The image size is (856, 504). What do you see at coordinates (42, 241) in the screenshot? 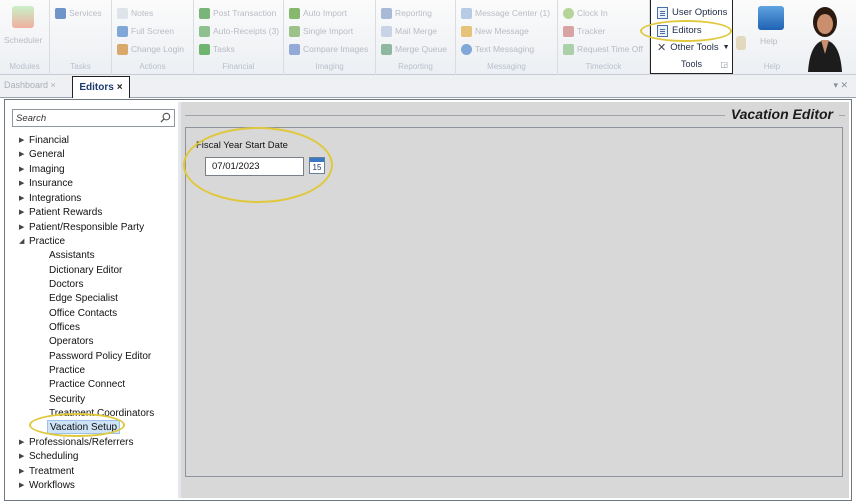
I see `tree-item-practice: ◢ Practice` at bounding box center [42, 241].